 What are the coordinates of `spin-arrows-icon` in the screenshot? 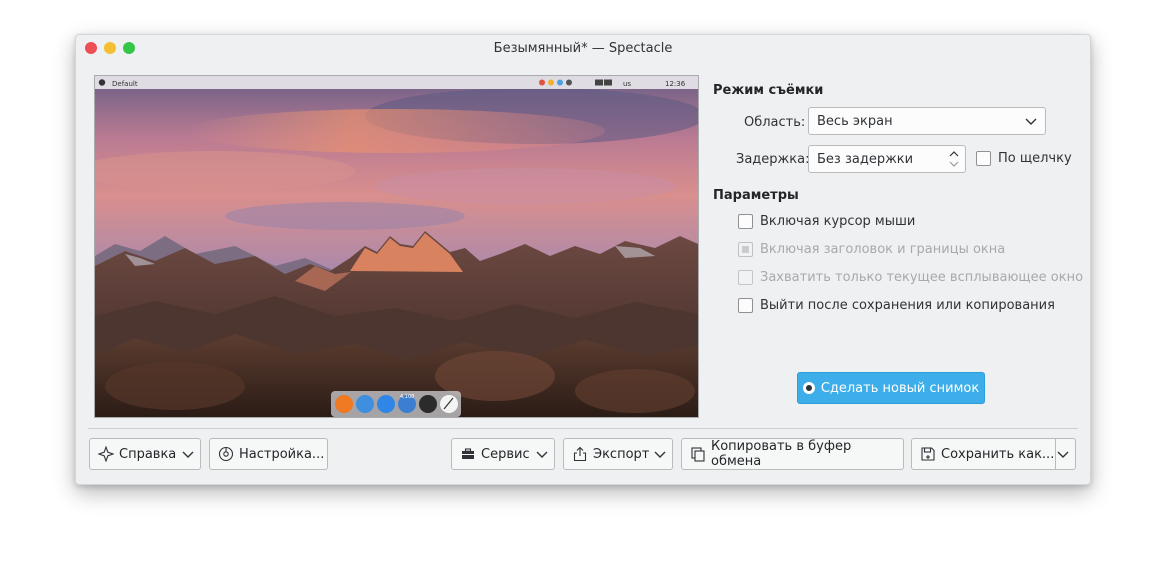 It's located at (954, 159).